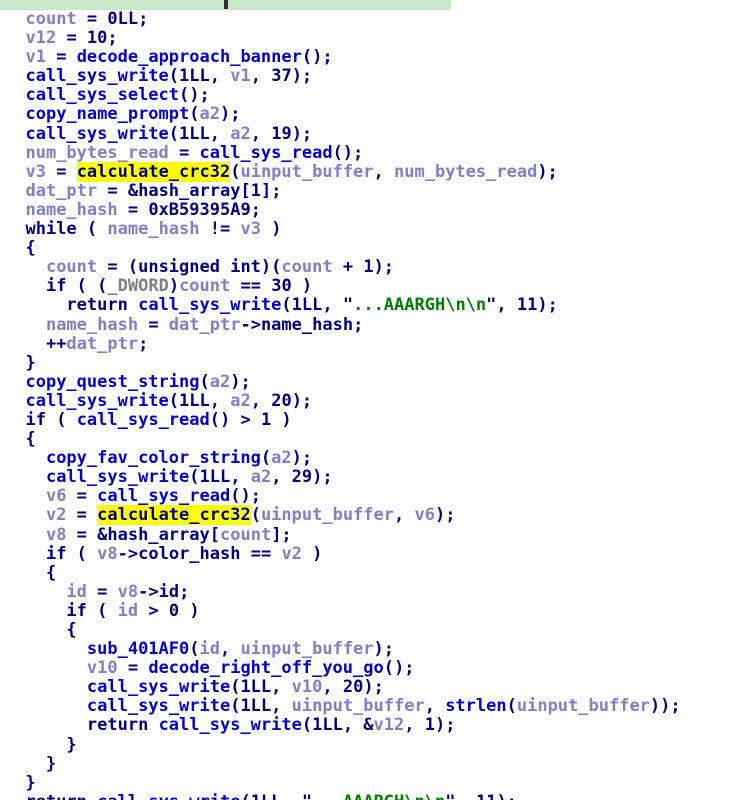 The height and width of the screenshot is (800, 741). I want to click on code-line: return call_sys_write(1LL, &v12, 1);, so click(370, 725).